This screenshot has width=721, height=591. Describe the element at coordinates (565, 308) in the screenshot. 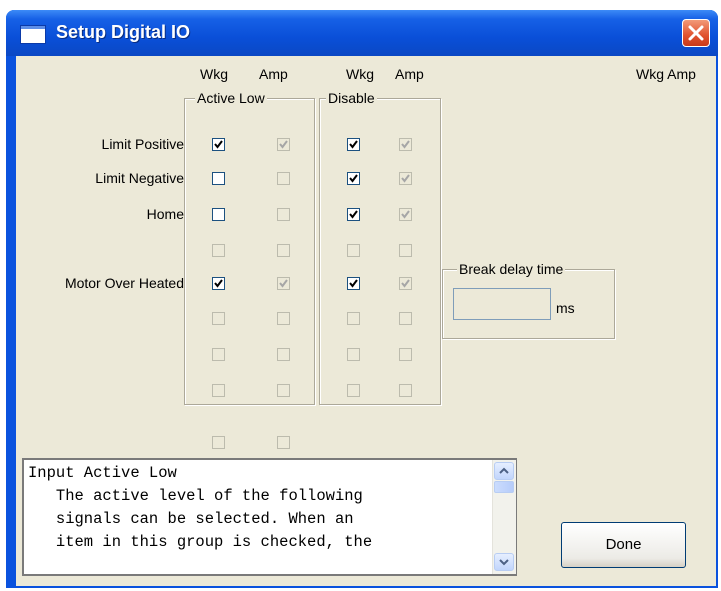

I see `break-delay-unit: ms` at that location.